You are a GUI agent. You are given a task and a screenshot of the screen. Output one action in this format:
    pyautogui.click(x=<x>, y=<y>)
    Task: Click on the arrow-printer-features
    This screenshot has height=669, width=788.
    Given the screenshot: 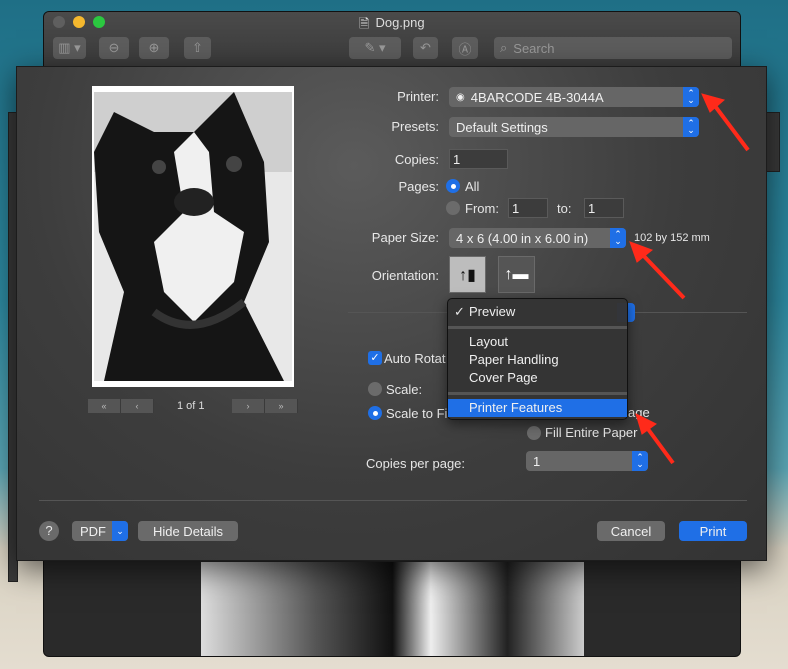 What is the action you would take?
    pyautogui.click(x=659, y=444)
    